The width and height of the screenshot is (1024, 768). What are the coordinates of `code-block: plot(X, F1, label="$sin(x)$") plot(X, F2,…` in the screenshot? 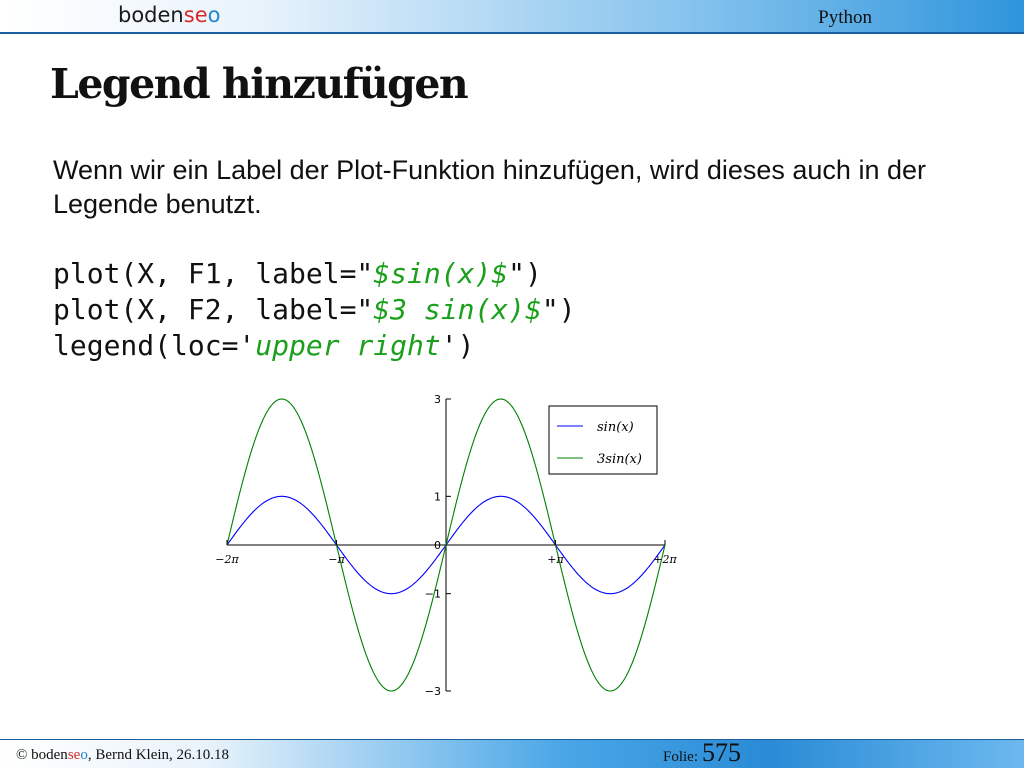 It's located at (314, 310).